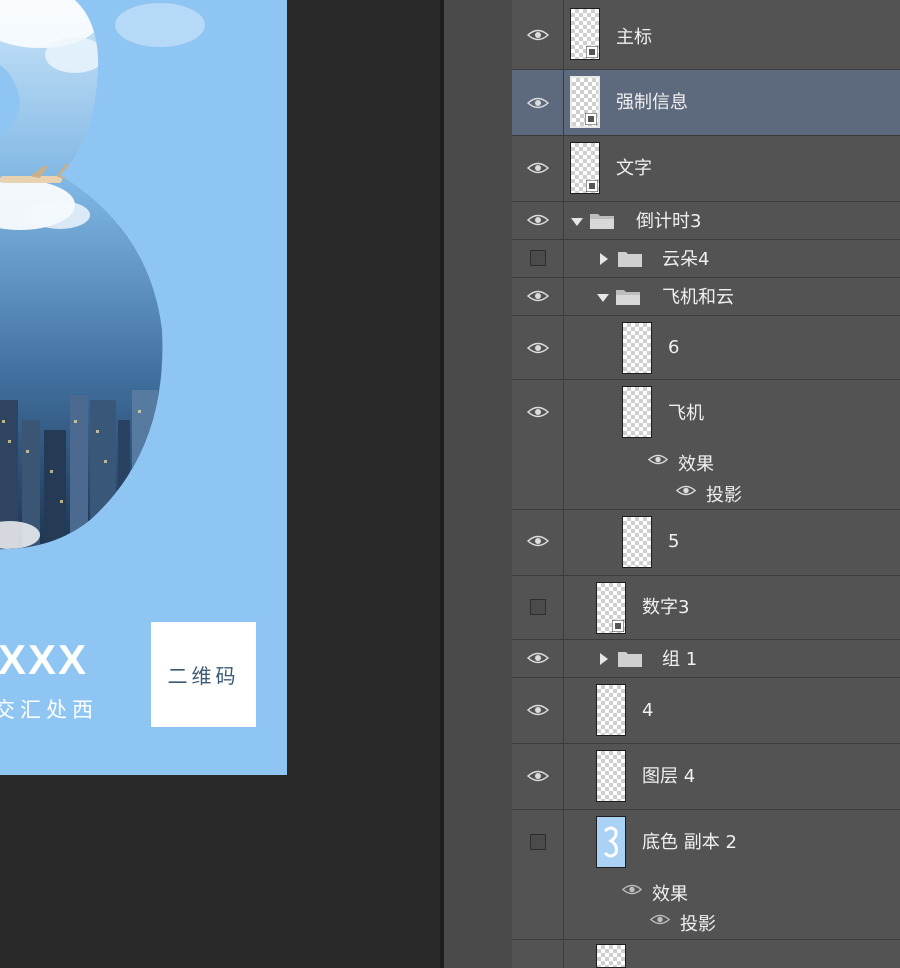 The width and height of the screenshot is (900, 968). I want to click on layer-row-main-title: 主标, so click(706, 35).